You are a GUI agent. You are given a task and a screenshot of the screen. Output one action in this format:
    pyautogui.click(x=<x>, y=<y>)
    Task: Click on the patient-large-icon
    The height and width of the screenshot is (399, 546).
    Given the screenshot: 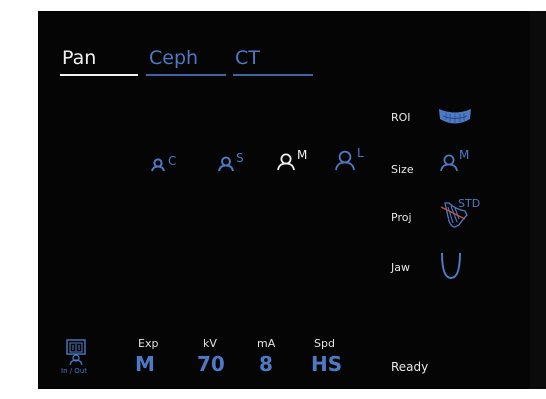 What is the action you would take?
    pyautogui.click(x=345, y=160)
    